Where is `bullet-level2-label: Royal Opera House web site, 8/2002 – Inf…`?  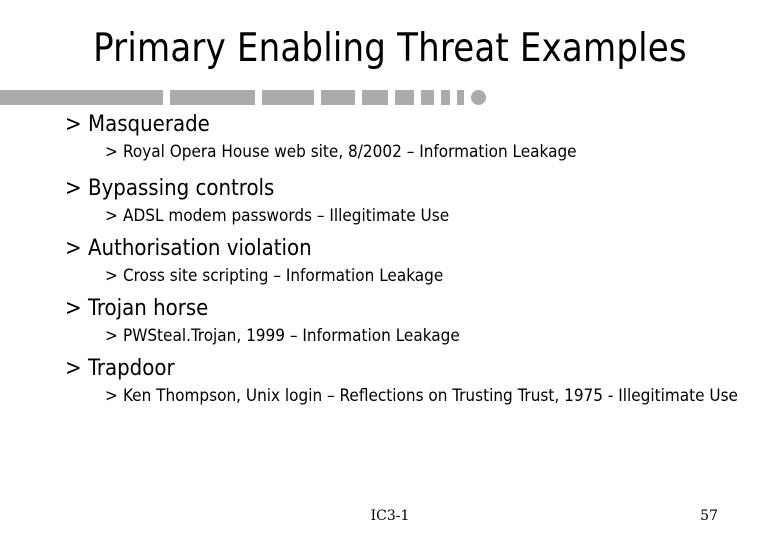 bullet-level2-label: Royal Opera House web site, 8/2002 – Inf… is located at coordinates (350, 152).